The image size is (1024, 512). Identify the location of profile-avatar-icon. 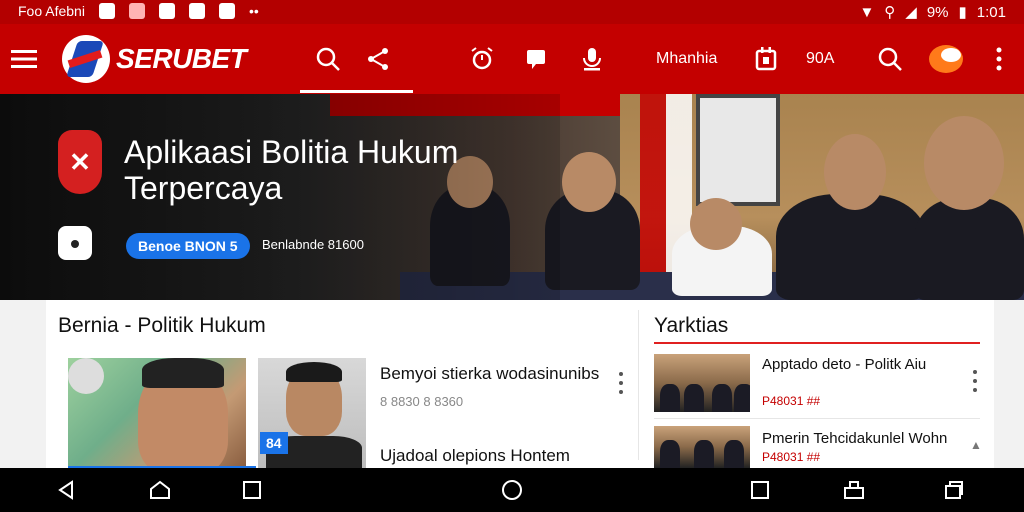
(946, 59).